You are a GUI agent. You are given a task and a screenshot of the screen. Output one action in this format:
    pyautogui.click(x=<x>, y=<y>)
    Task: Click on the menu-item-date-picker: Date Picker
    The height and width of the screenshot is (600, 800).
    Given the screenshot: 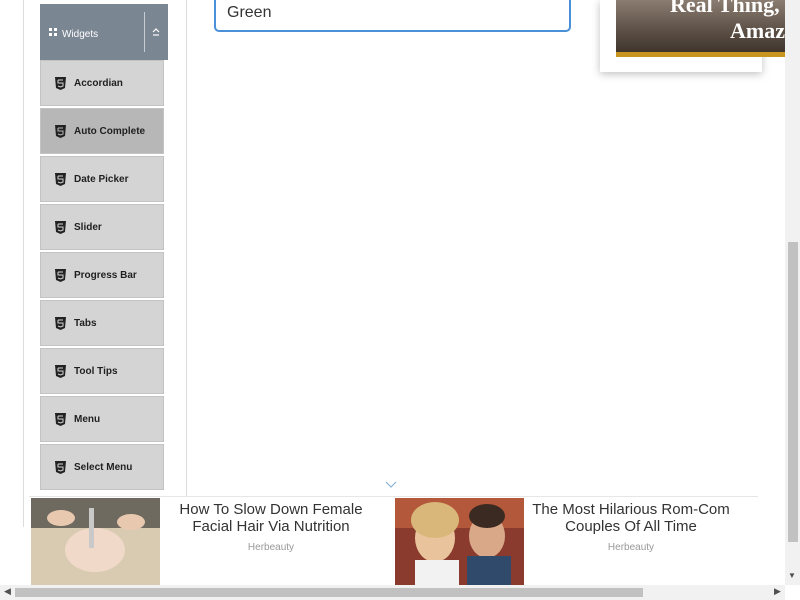 What is the action you would take?
    pyautogui.click(x=102, y=179)
    